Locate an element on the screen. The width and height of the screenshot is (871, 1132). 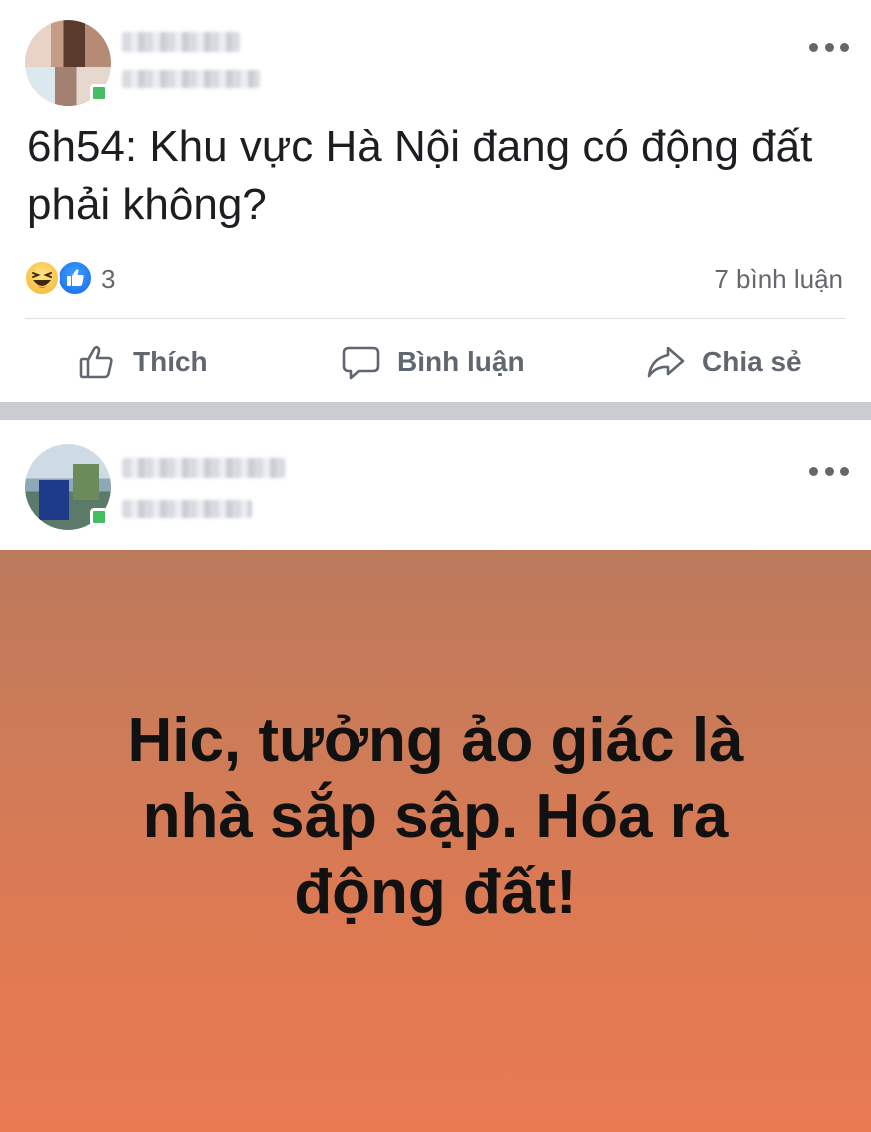
action-bar: Thích Bình luận Chia sẻ is located at coordinates (435, 362).